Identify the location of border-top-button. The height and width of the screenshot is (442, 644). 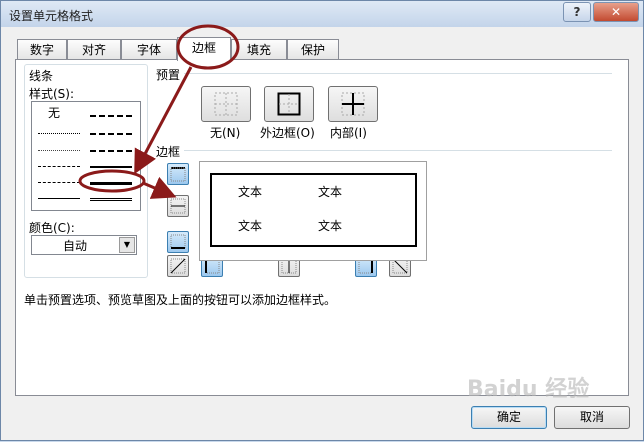
(178, 174).